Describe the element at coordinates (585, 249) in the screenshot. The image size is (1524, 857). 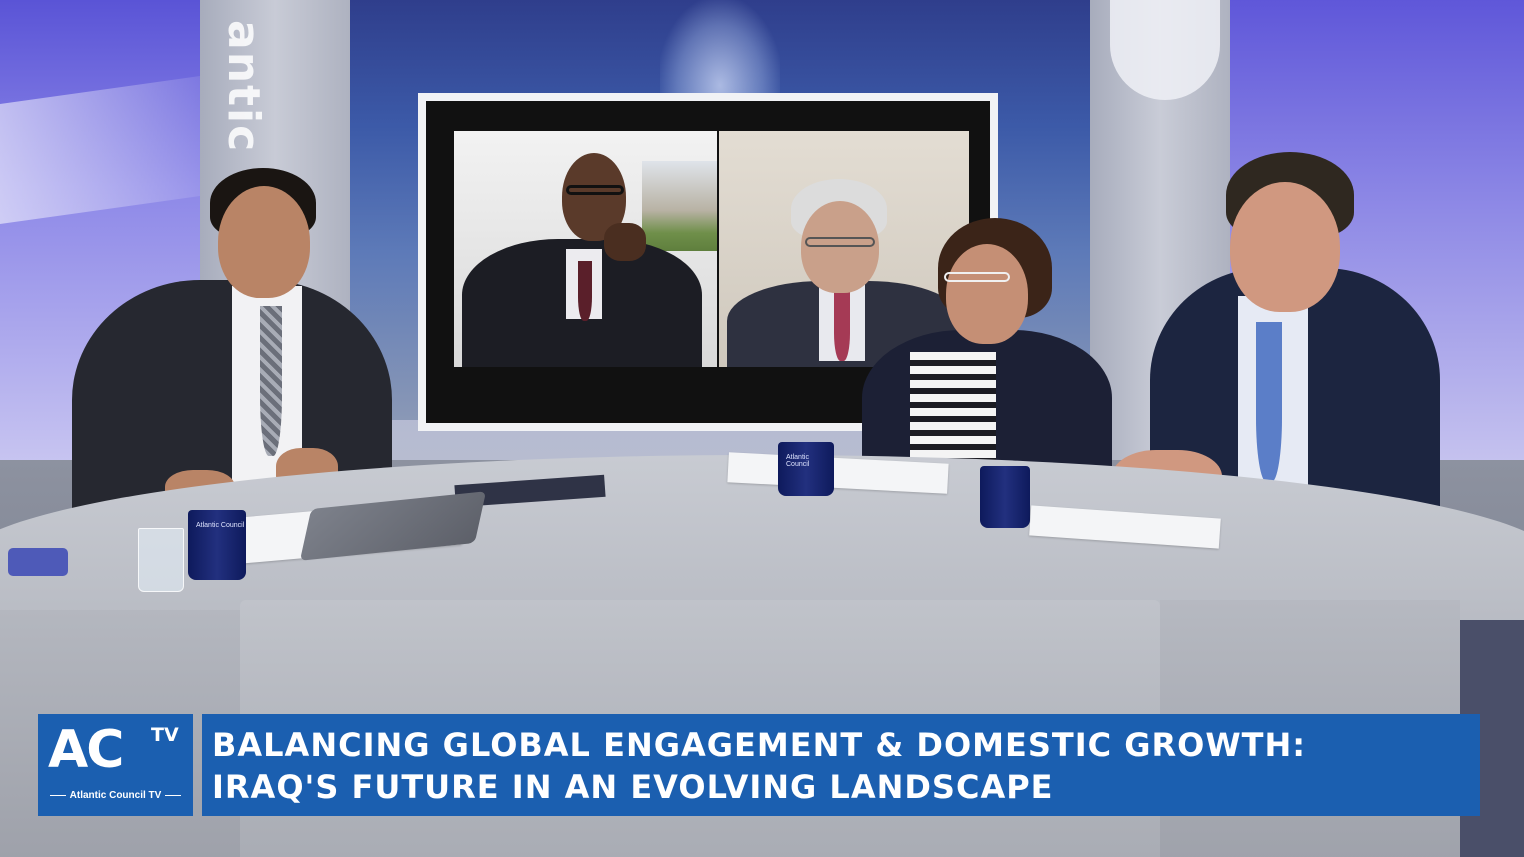
I see `remote-guest-feed-left` at that location.